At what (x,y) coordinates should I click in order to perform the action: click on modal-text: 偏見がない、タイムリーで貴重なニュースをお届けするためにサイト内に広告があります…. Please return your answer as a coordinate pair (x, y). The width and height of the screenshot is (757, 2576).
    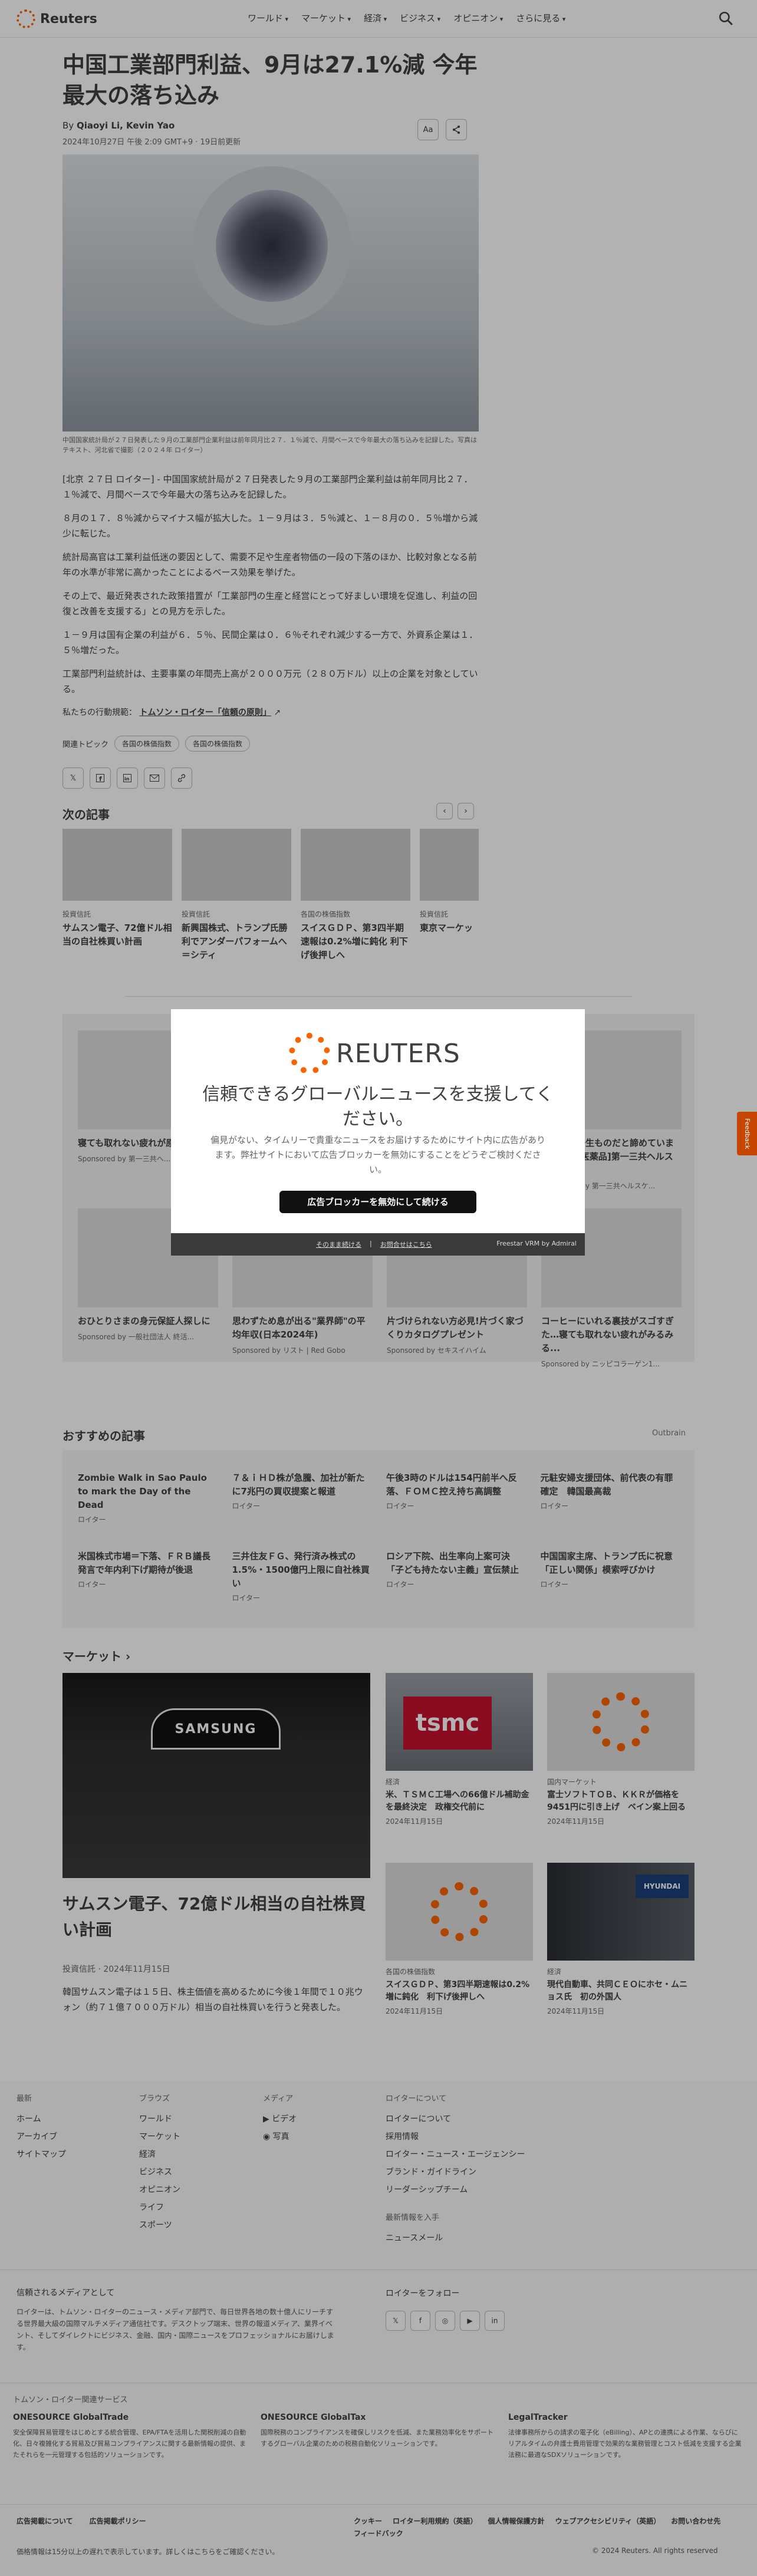
    Looking at the image, I should click on (378, 1155).